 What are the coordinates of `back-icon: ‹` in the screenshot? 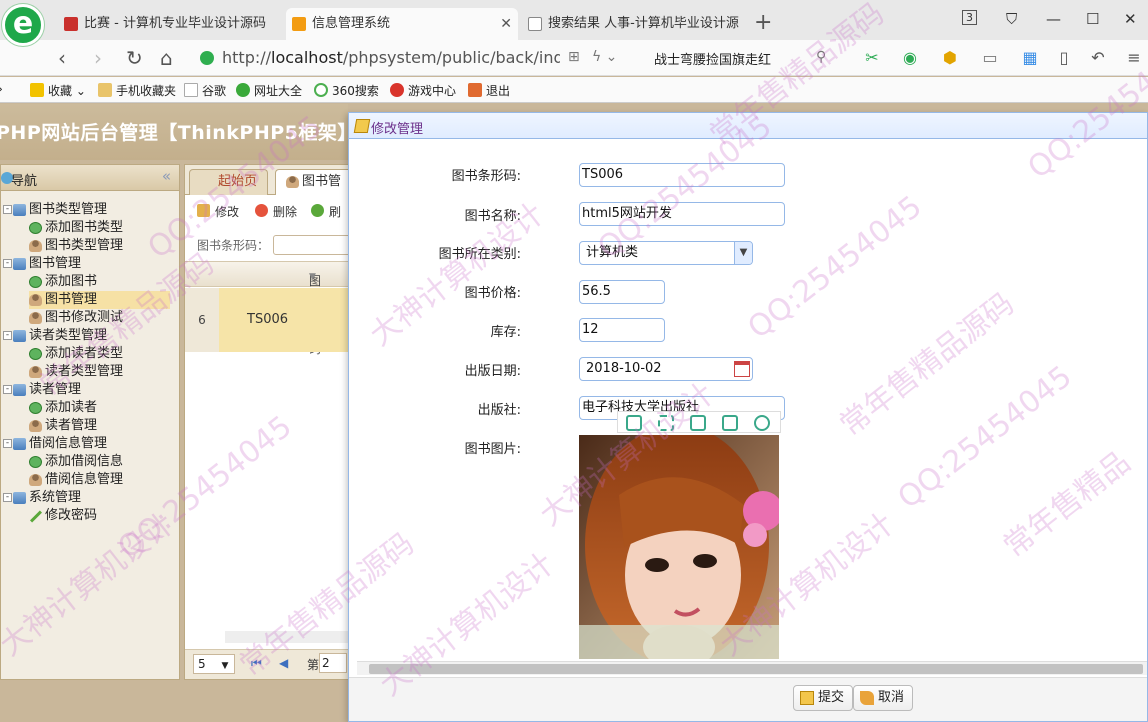 It's located at (62, 58).